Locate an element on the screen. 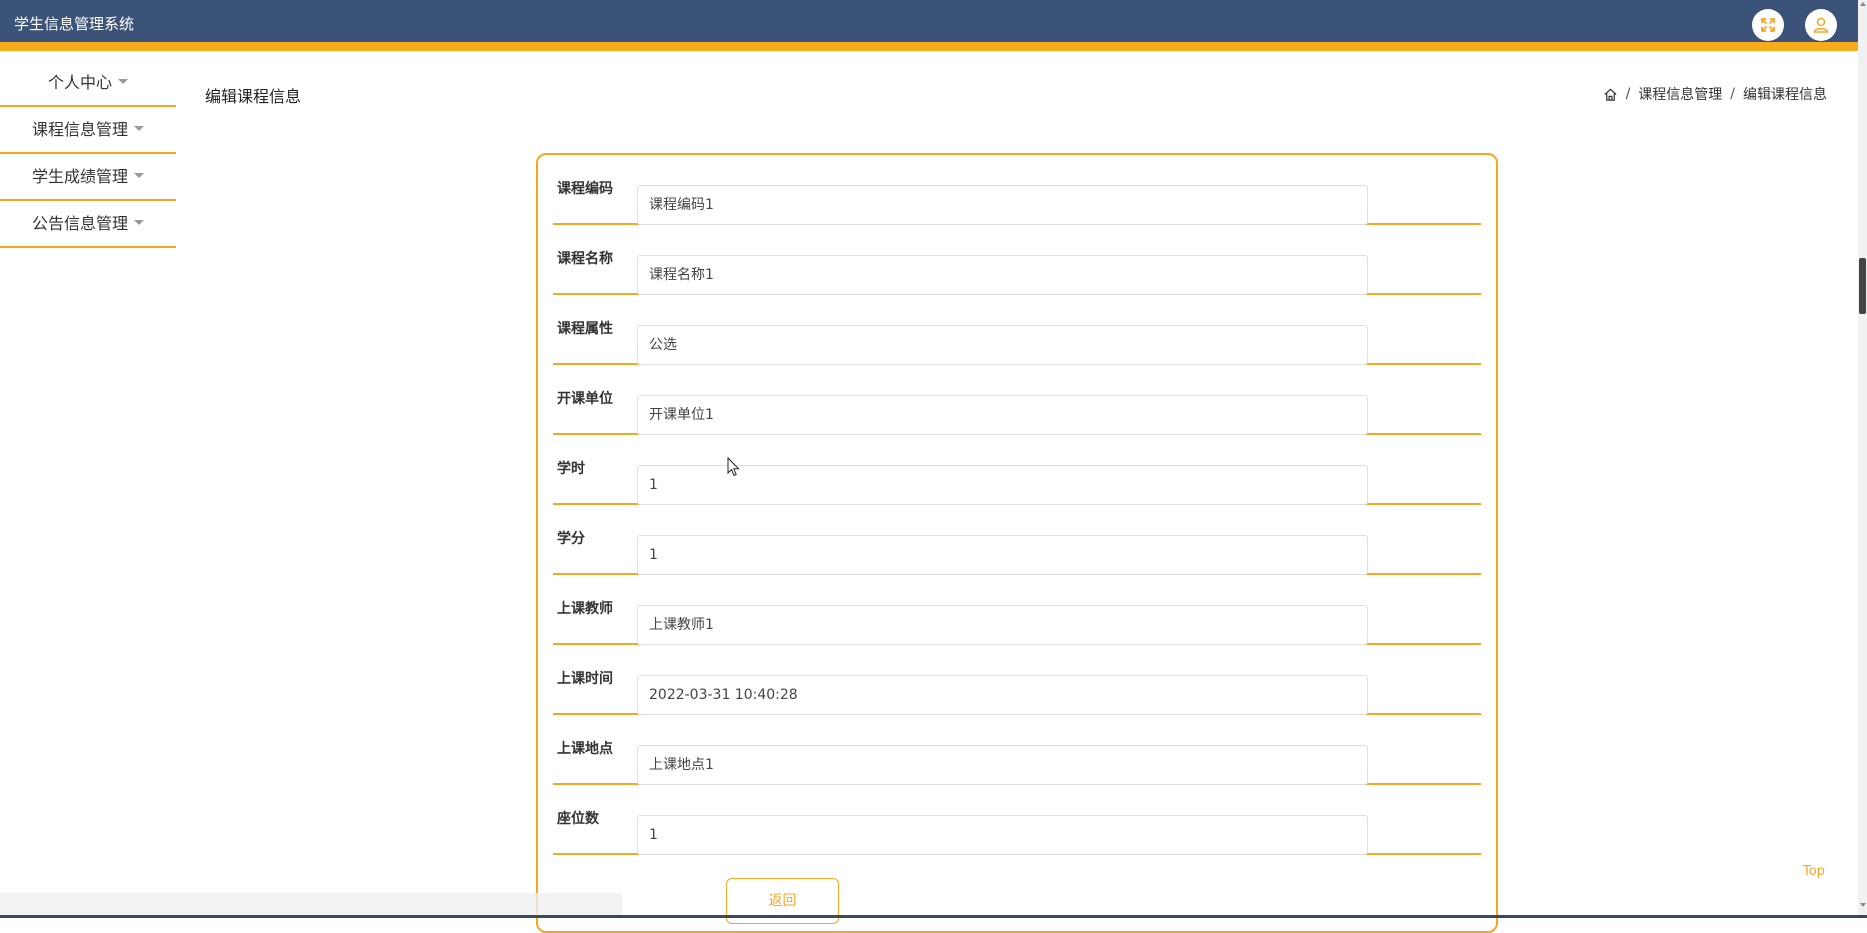 This screenshot has width=1867, height=933. field-label: 课程编码 is located at coordinates (585, 189).